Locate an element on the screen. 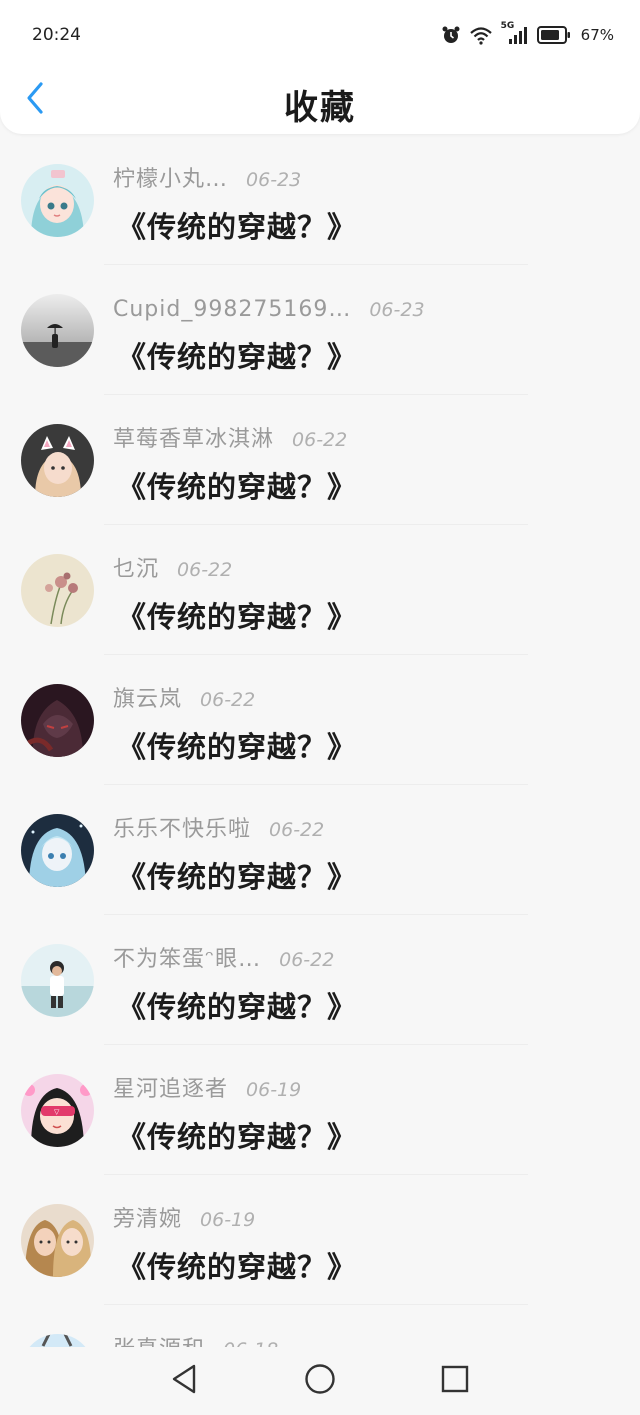 This screenshot has width=640, height=1415. list-item: 乐乐不快乐啦 06-22 《传统的穿越？》 is located at coordinates (320, 849).